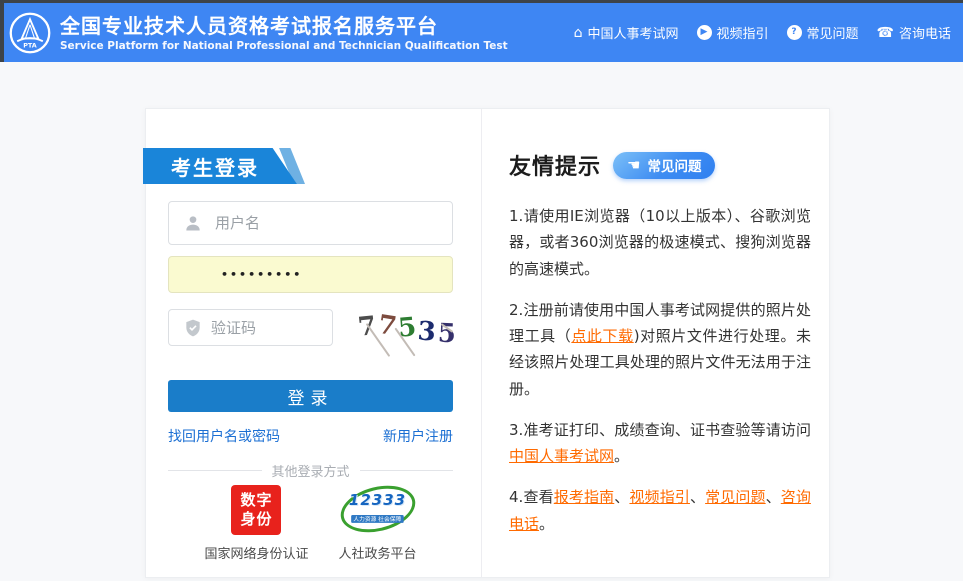 The image size is (963, 581). Describe the element at coordinates (885, 32) in the screenshot. I see `phone-icon: ☎` at that location.